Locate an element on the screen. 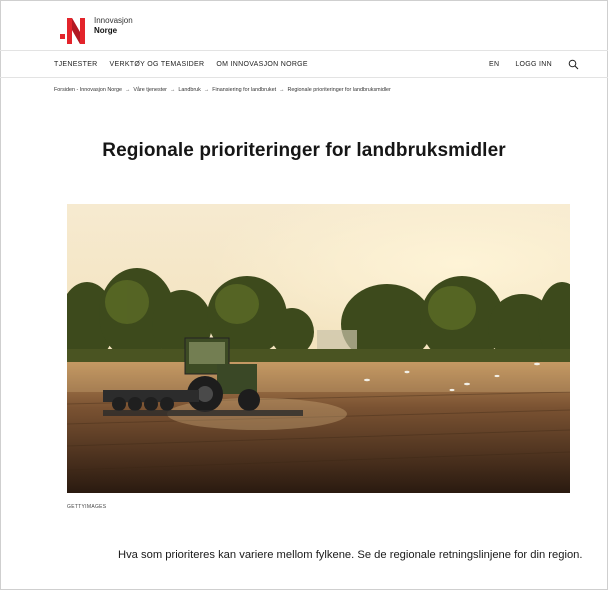 The width and height of the screenshot is (608, 590). logo-text: Innovasjon Norge is located at coordinates (113, 26).